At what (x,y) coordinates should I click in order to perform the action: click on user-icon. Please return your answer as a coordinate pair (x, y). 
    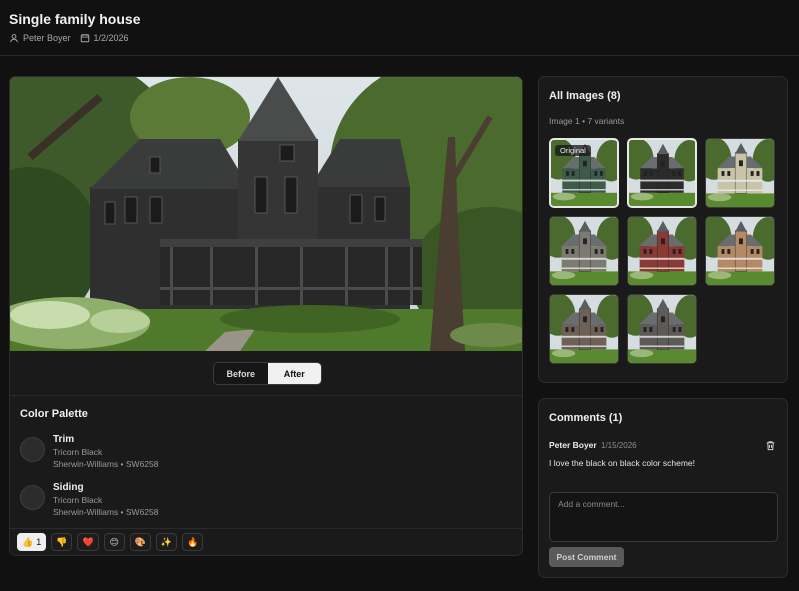
    Looking at the image, I should click on (14, 38).